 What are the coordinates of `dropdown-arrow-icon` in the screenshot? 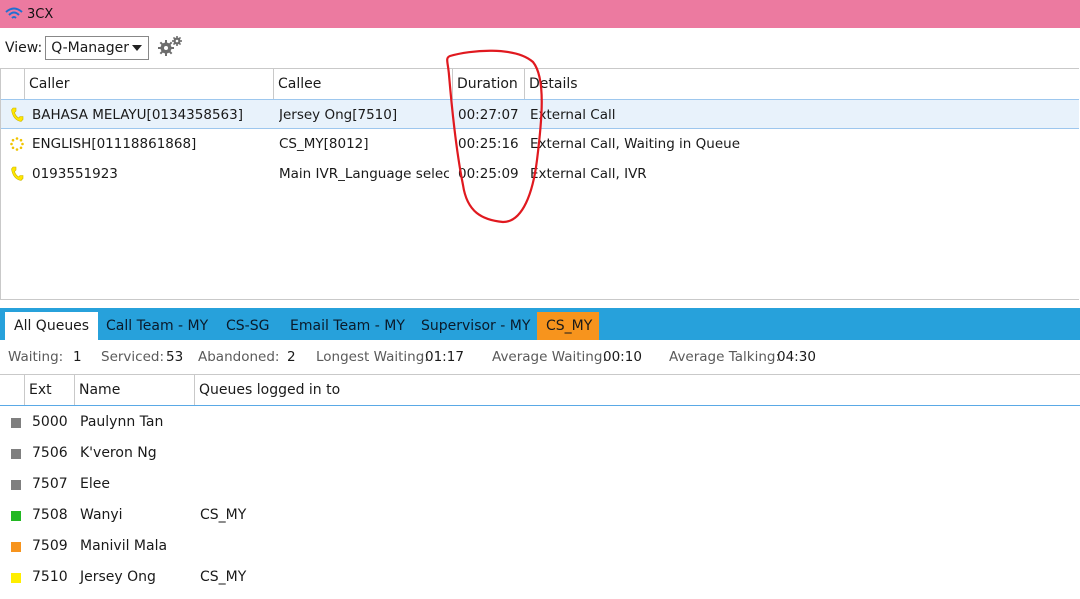 It's located at (137, 48).